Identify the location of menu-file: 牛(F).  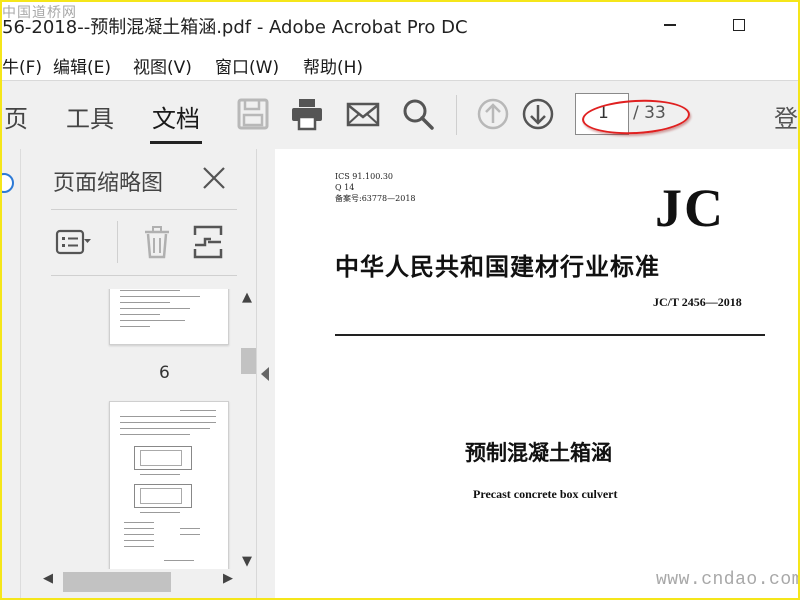
(22, 65).